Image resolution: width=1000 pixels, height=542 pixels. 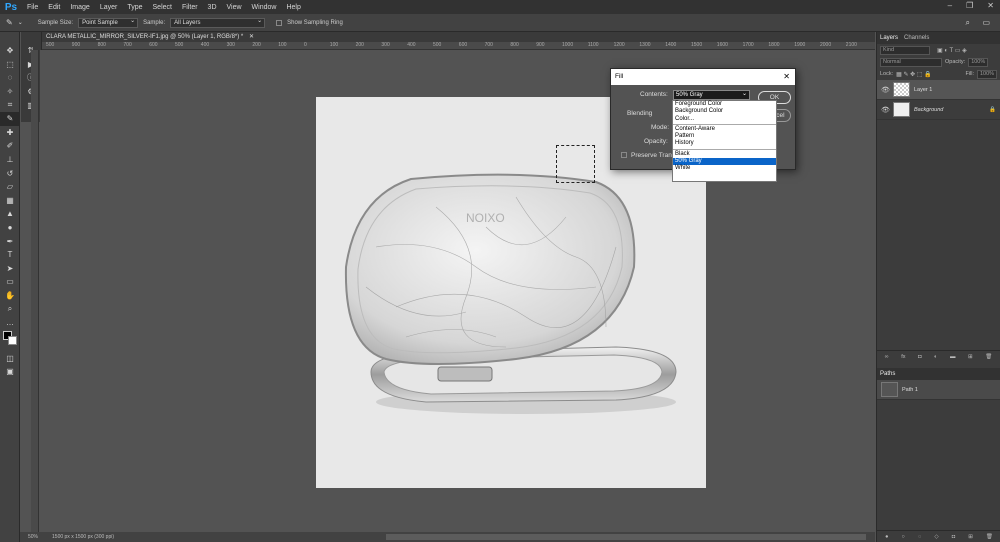 What do you see at coordinates (83, 537) in the screenshot?
I see `document-dimensions: 1500 px x 1500 px (300 ppi)` at bounding box center [83, 537].